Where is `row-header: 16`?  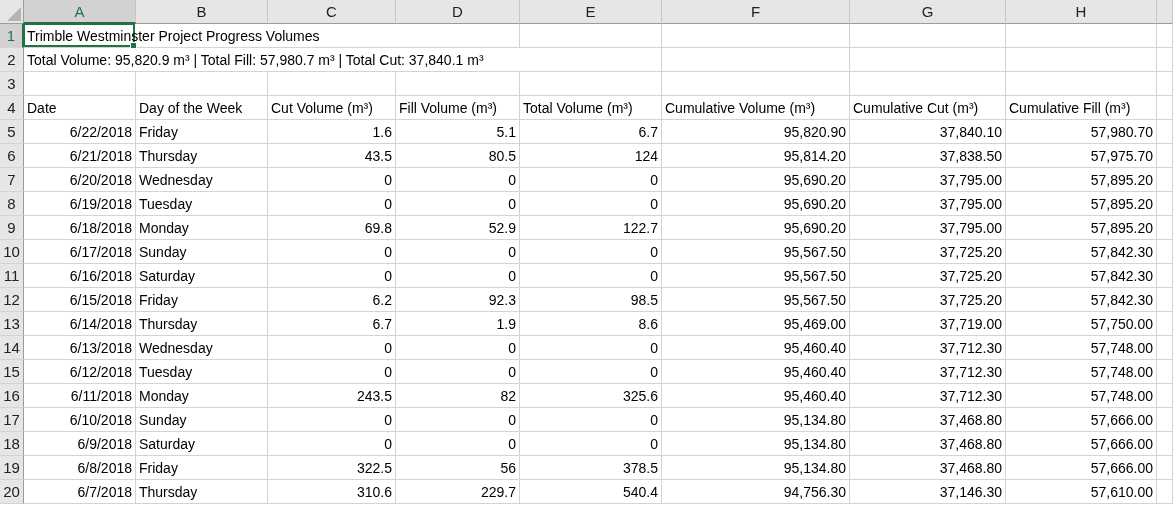
row-header: 16 is located at coordinates (12, 396).